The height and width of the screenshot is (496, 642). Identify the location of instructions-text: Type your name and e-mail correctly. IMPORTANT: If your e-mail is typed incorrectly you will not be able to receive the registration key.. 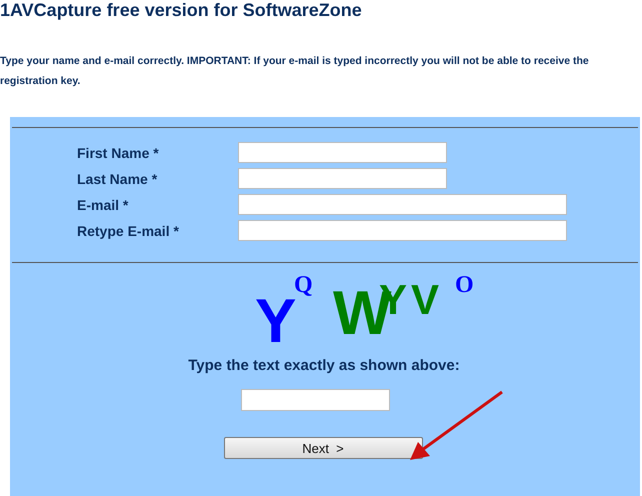
(295, 71).